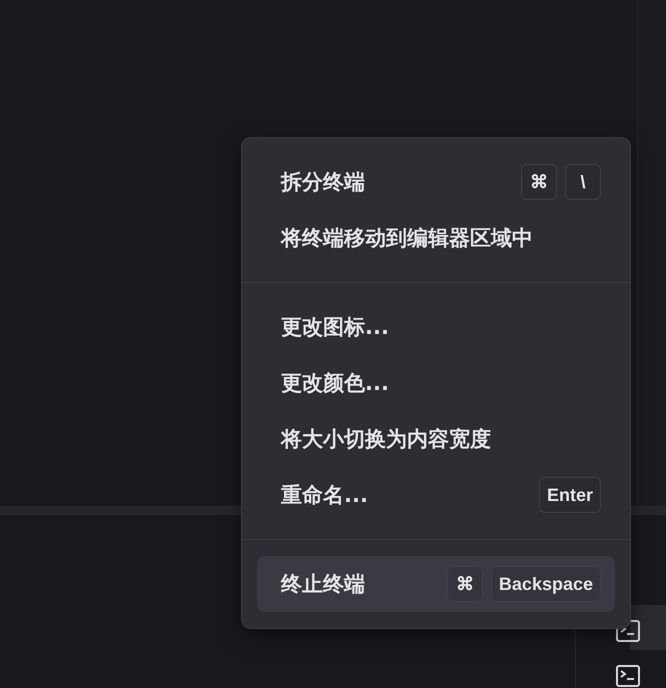 This screenshot has width=666, height=688. I want to click on menu-item: 终止终端 ⌘ Backspace, so click(436, 584).